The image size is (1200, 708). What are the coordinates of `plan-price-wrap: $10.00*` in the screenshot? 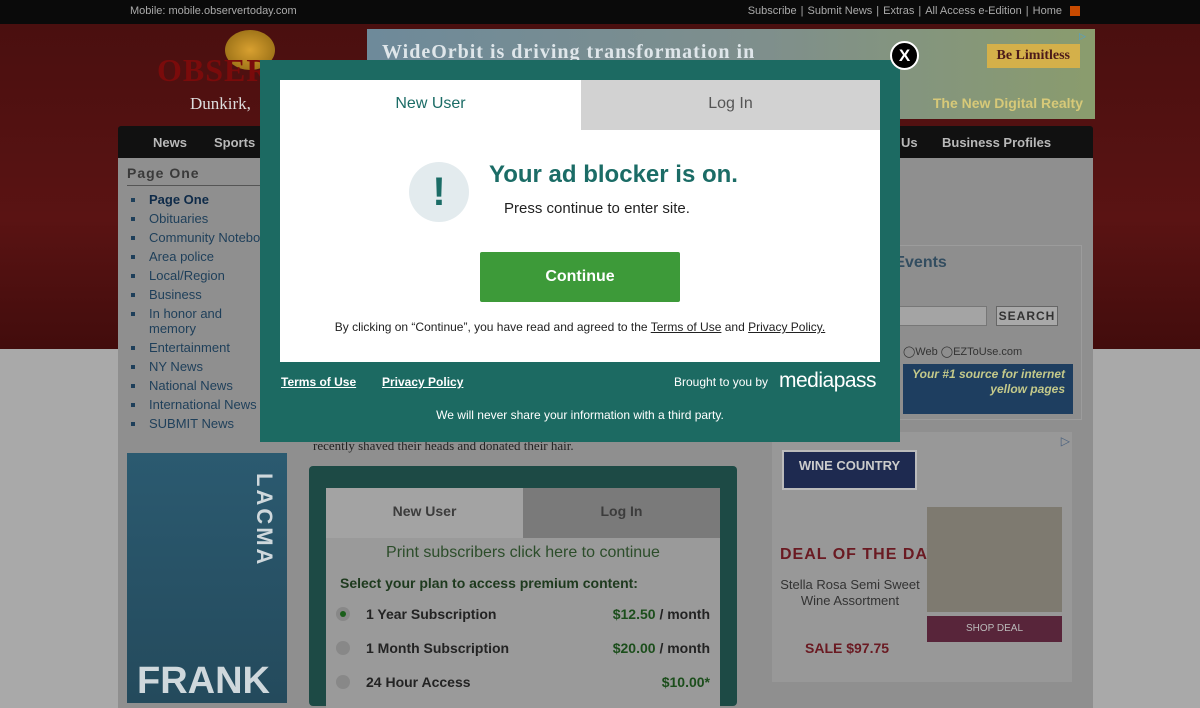 It's located at (686, 682).